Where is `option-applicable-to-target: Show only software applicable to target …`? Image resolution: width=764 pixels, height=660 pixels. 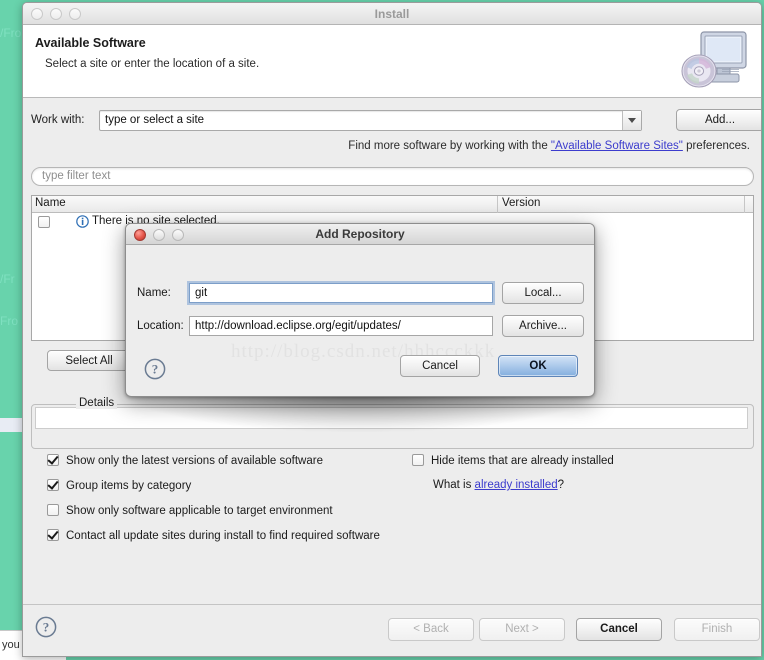
option-applicable-to-target: Show only software applicable to target … is located at coordinates (190, 510).